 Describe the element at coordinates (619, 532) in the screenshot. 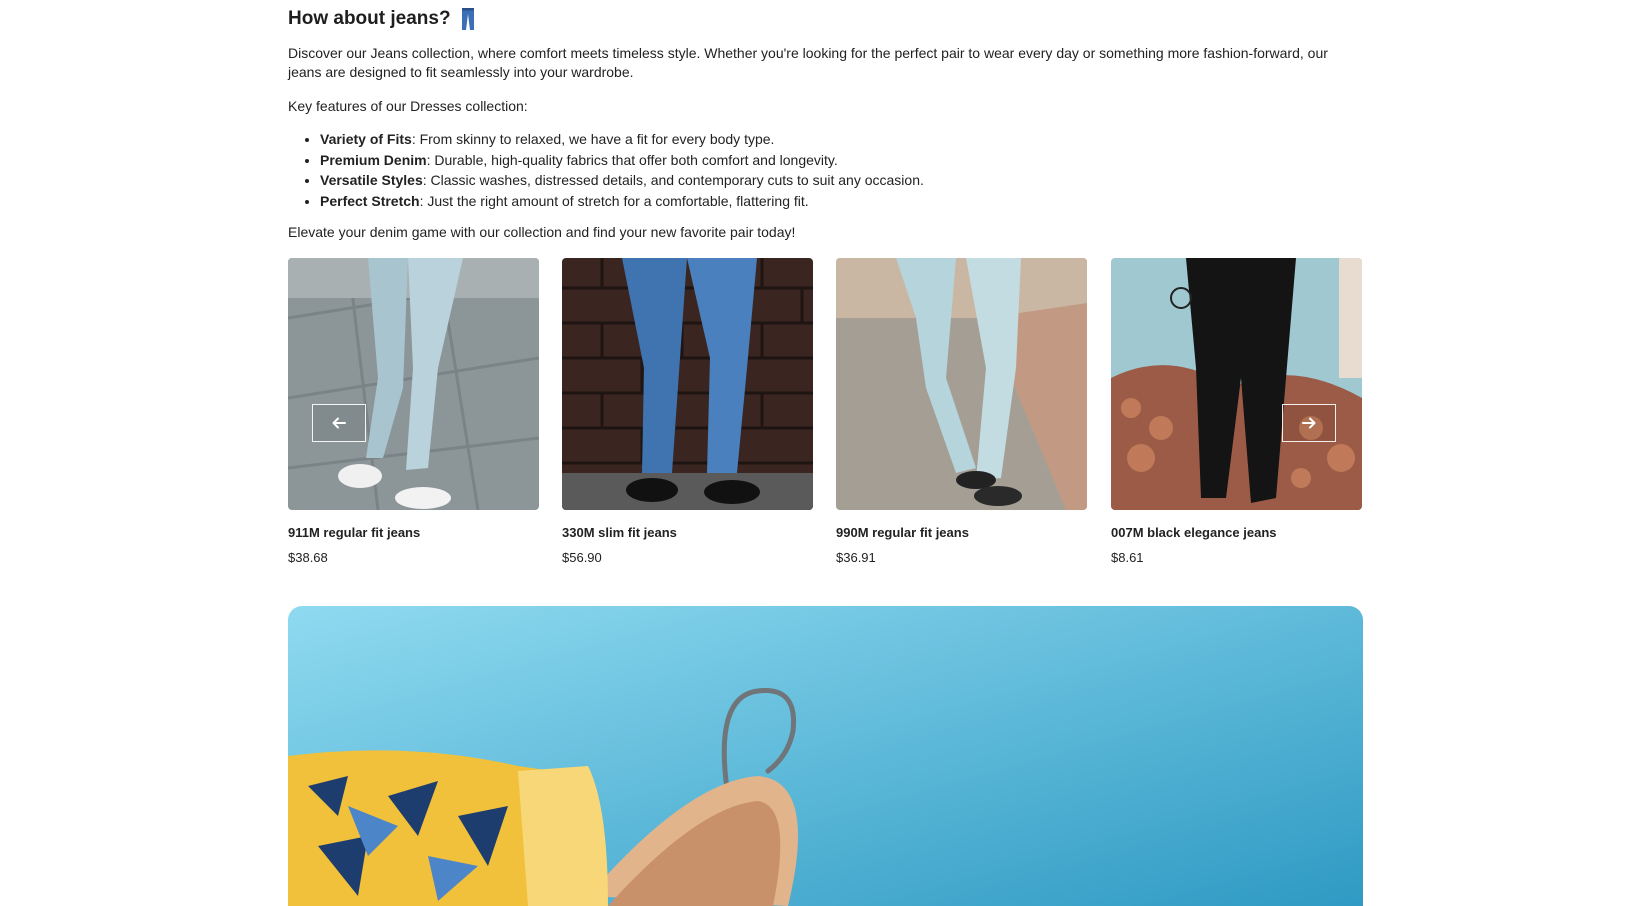

I see `product-name: 330M slim fit jeans` at that location.